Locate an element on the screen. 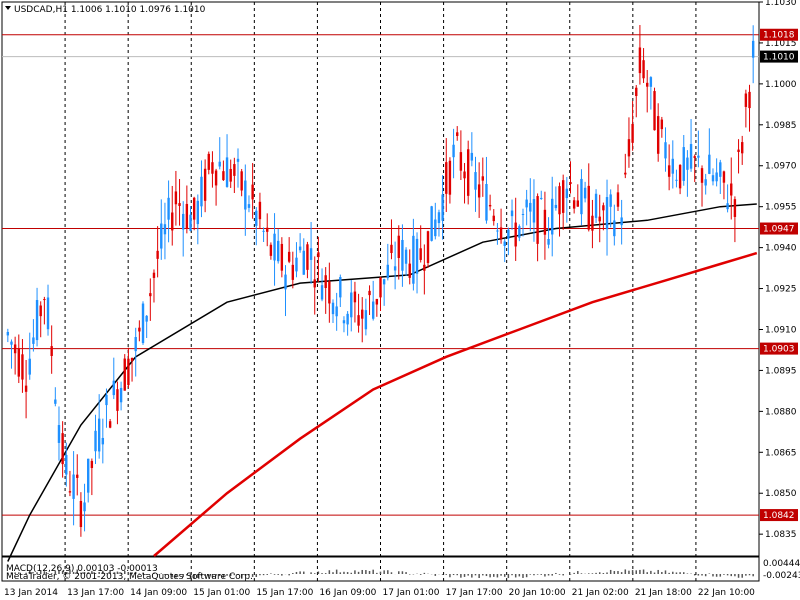 This screenshot has width=800, height=600. time-tick-label: 16 Jan 09:00 is located at coordinates (347, 593).